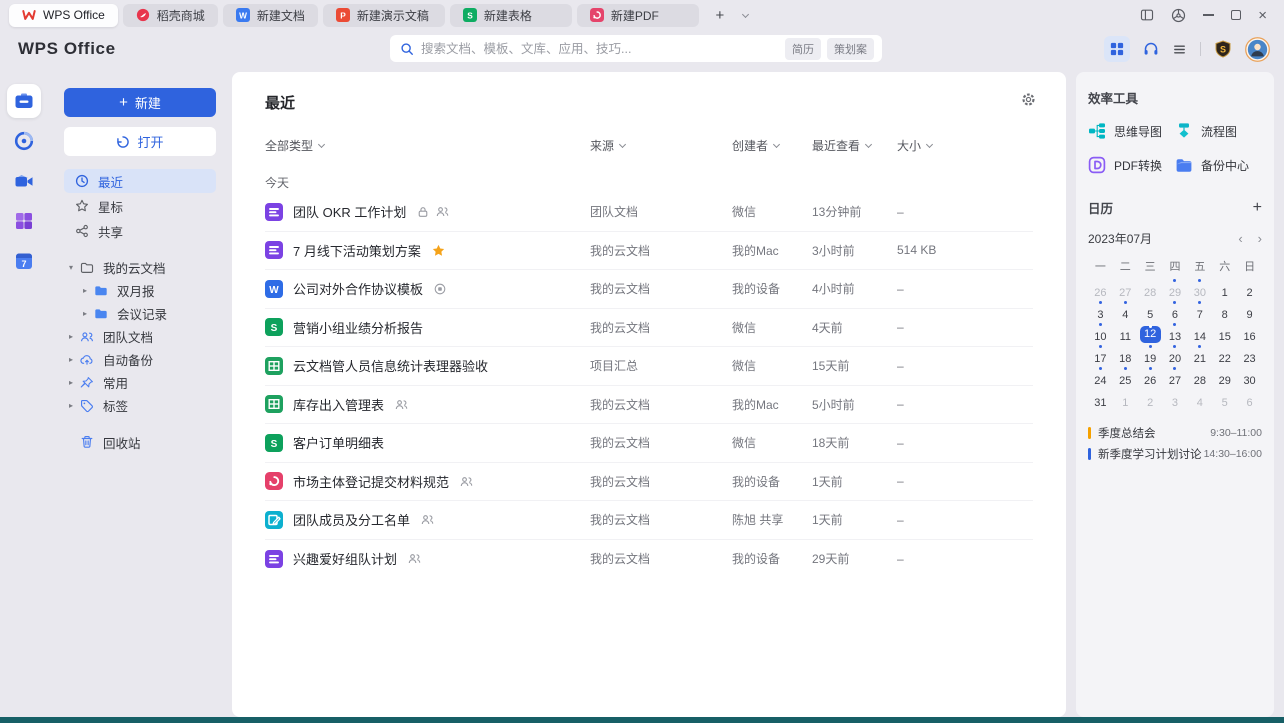  I want to click on sidebar-item-我的云文档: ▾ 我的云文档, so click(140, 267).